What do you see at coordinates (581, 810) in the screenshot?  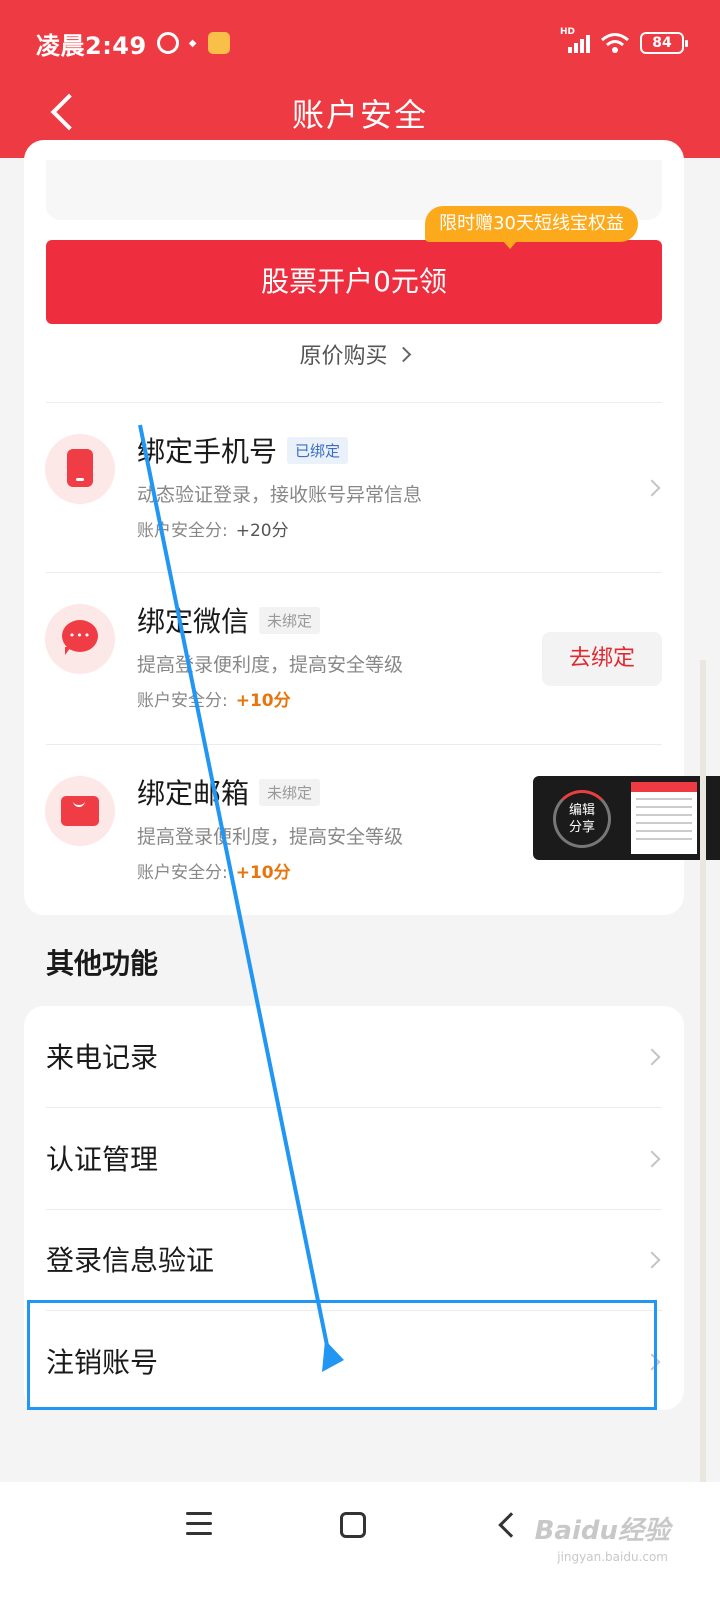 I see `share-line1: 编辑` at bounding box center [581, 810].